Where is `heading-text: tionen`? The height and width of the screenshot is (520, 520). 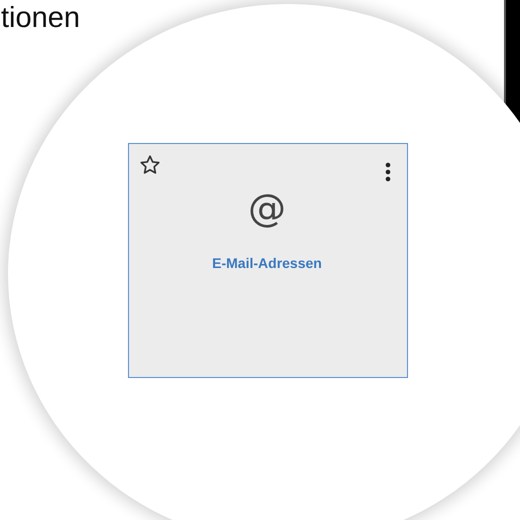
heading-text: tionen is located at coordinates (40, 18).